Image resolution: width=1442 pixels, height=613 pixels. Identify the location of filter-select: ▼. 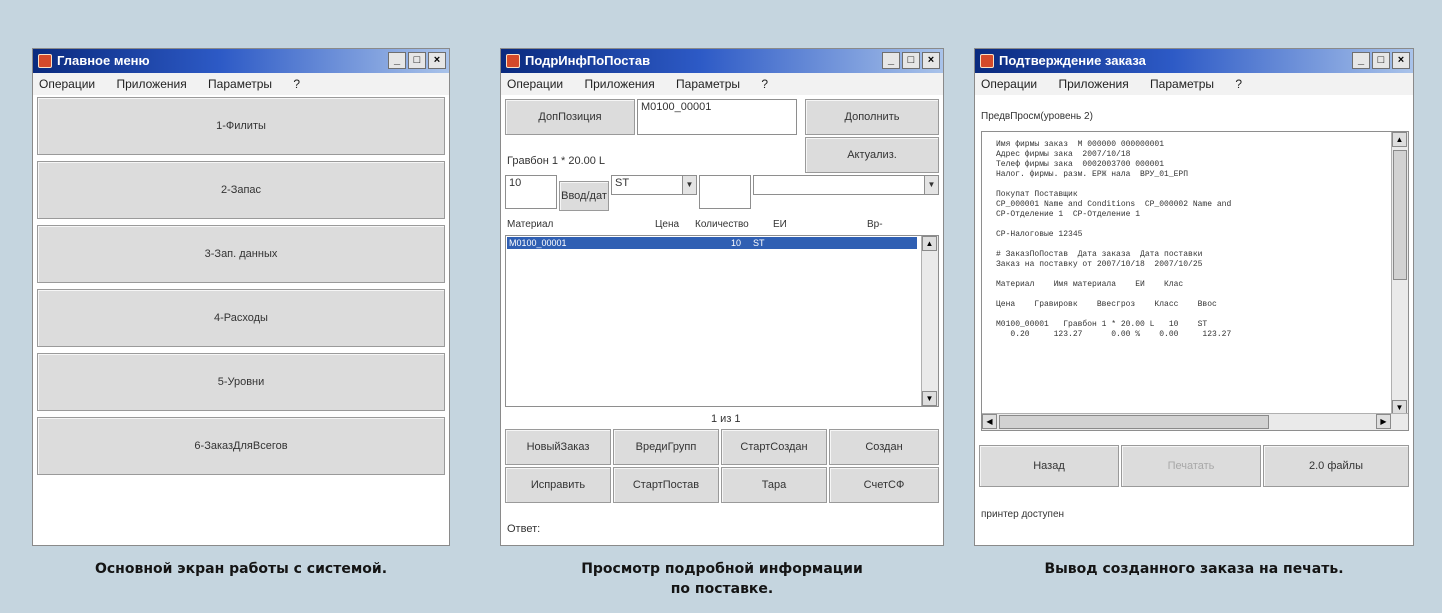
(846, 185).